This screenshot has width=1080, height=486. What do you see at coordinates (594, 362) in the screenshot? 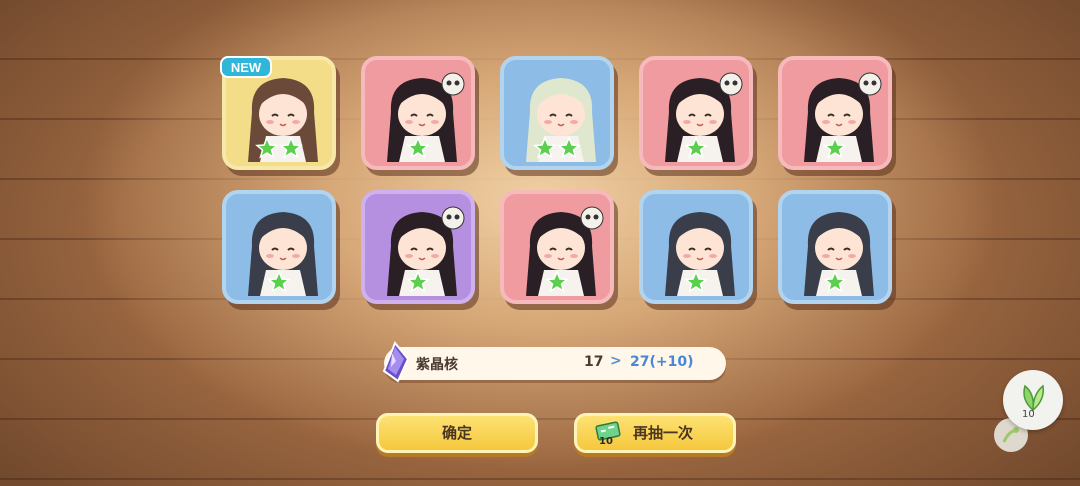
I see `resource-old-value: 17` at bounding box center [594, 362].